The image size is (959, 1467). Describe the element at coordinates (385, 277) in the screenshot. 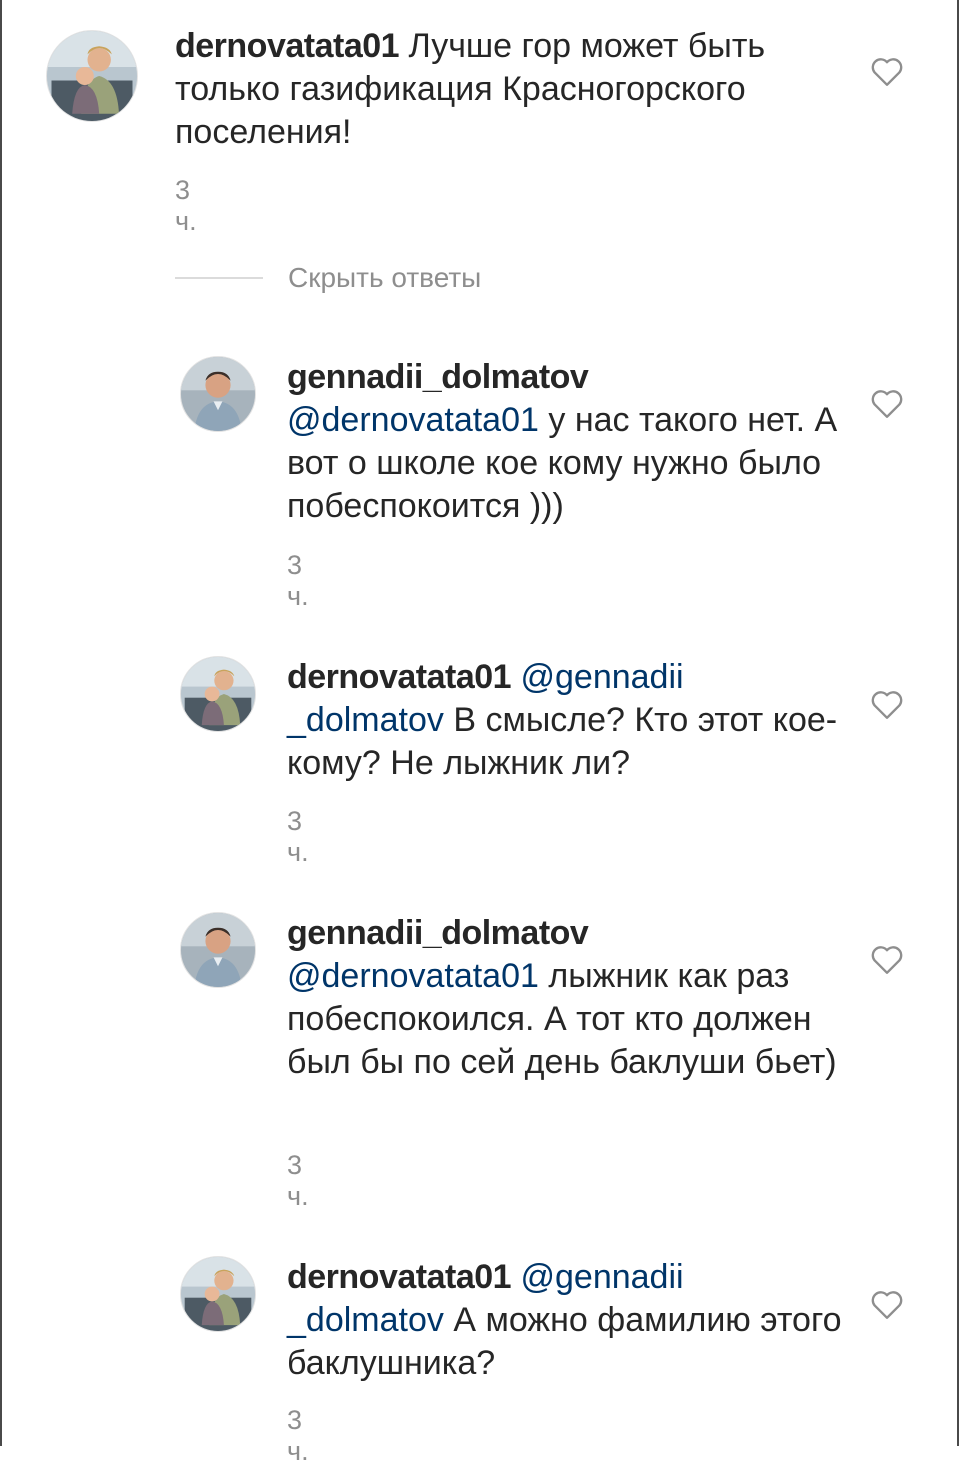

I see `hide-replies-label: Скрыть ответы` at that location.